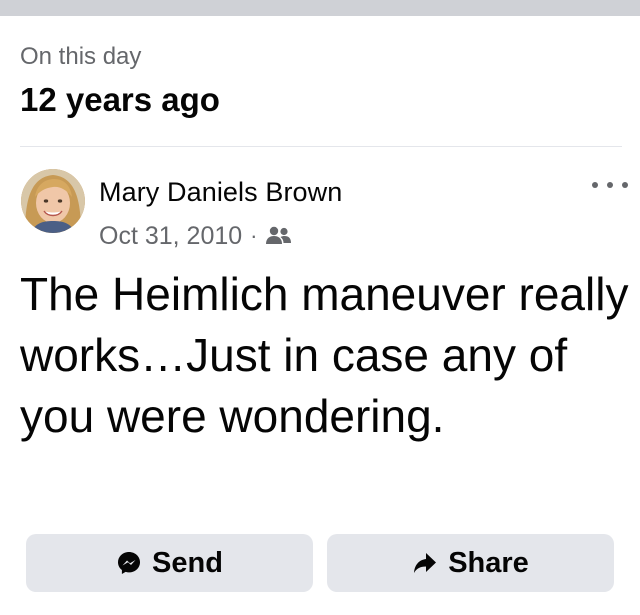 This screenshot has height=615, width=640. I want to click on more-options-icon, so click(595, 185).